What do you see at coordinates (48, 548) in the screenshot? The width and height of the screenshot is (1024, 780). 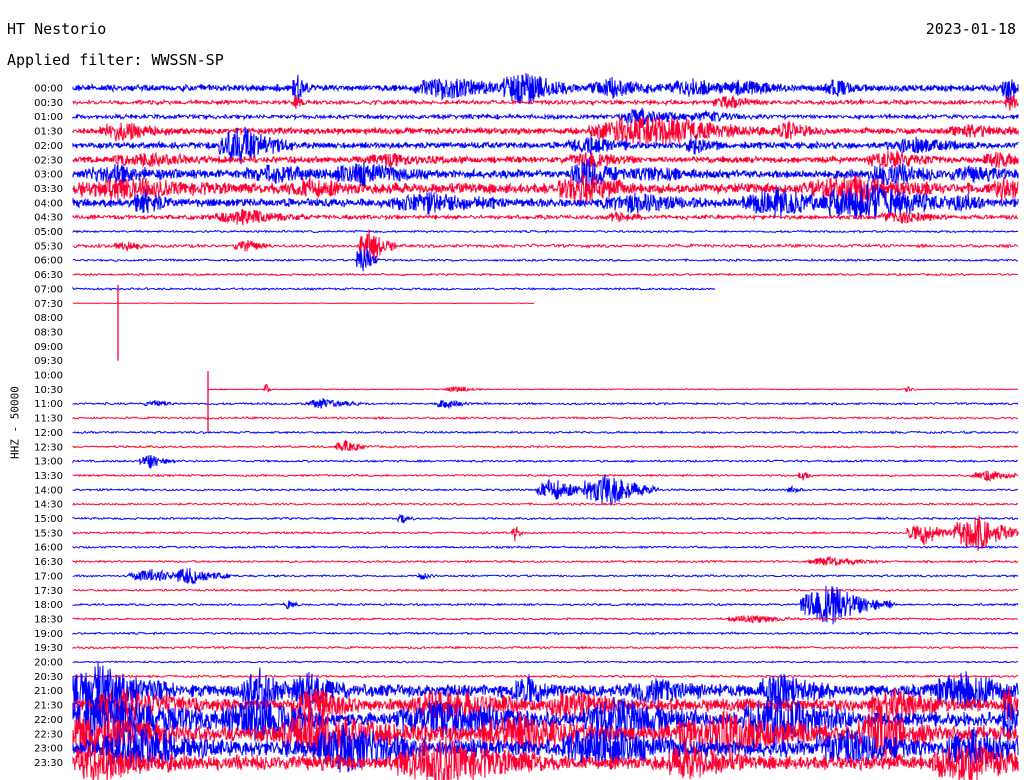 I see `time-label: 16:00` at bounding box center [48, 548].